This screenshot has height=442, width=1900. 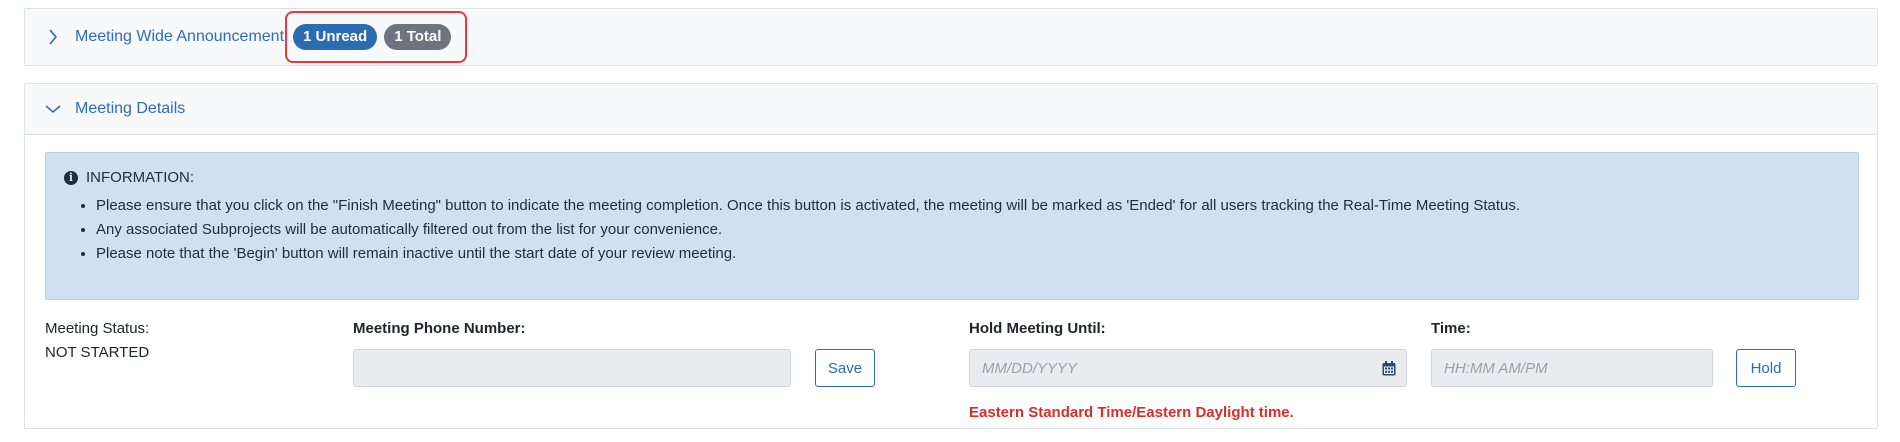 What do you see at coordinates (1389, 368) in the screenshot?
I see `calendar-icon` at bounding box center [1389, 368].